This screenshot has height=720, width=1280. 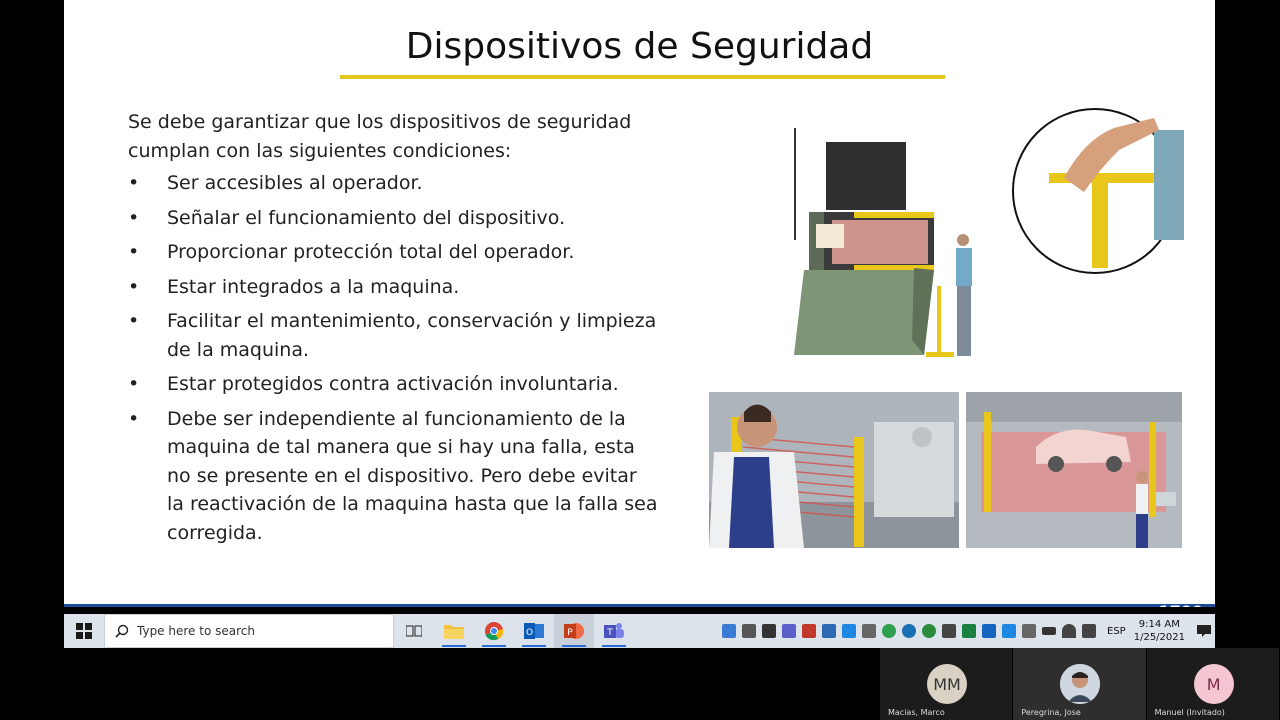 What do you see at coordinates (916, 712) in the screenshot?
I see `participant-name: Macias, Marco` at bounding box center [916, 712].